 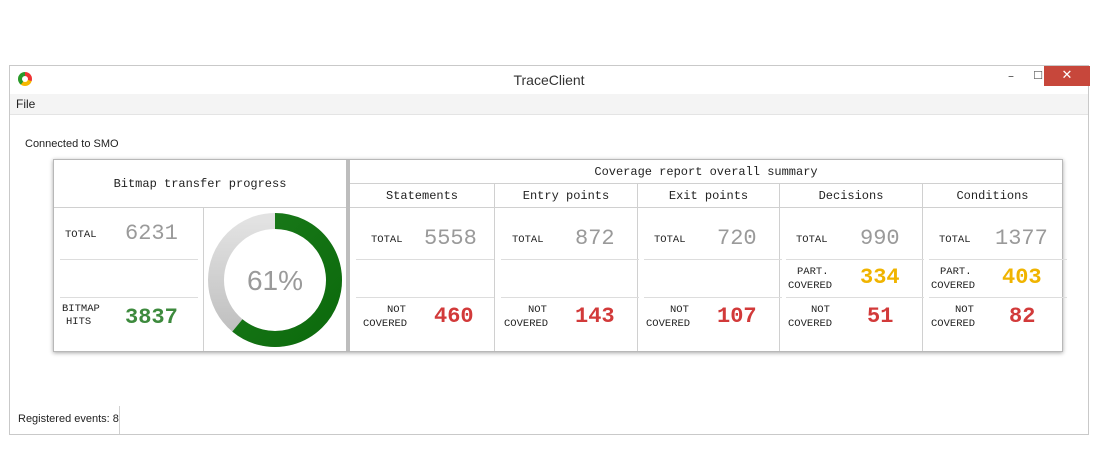 What do you see at coordinates (79, 322) in the screenshot?
I see `bitmap-hits-label: HITS` at bounding box center [79, 322].